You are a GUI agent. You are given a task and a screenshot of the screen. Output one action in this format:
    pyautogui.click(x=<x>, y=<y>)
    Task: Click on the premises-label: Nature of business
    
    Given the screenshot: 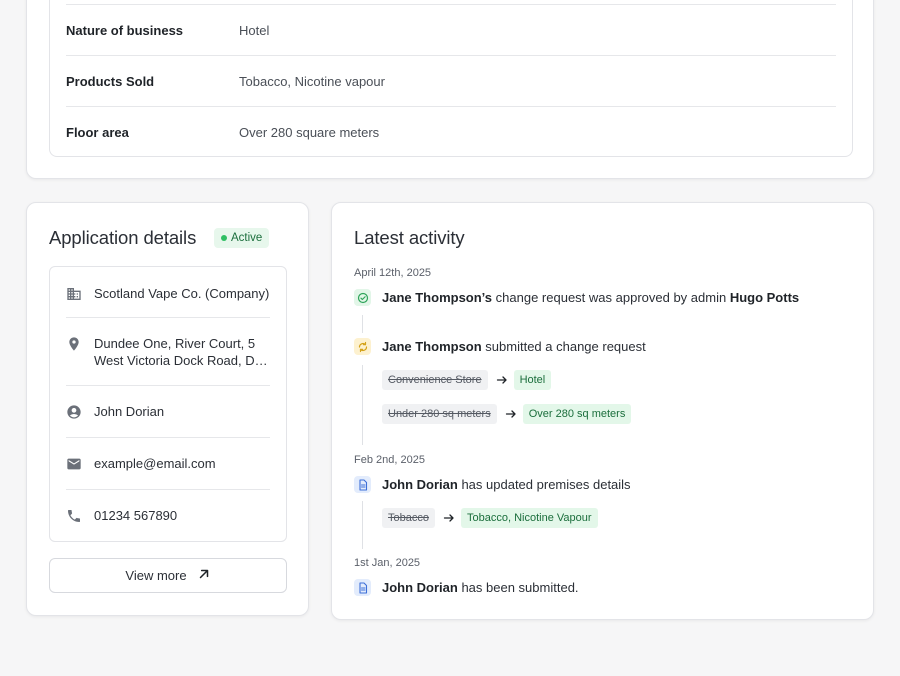 What is the action you would take?
    pyautogui.click(x=125, y=30)
    